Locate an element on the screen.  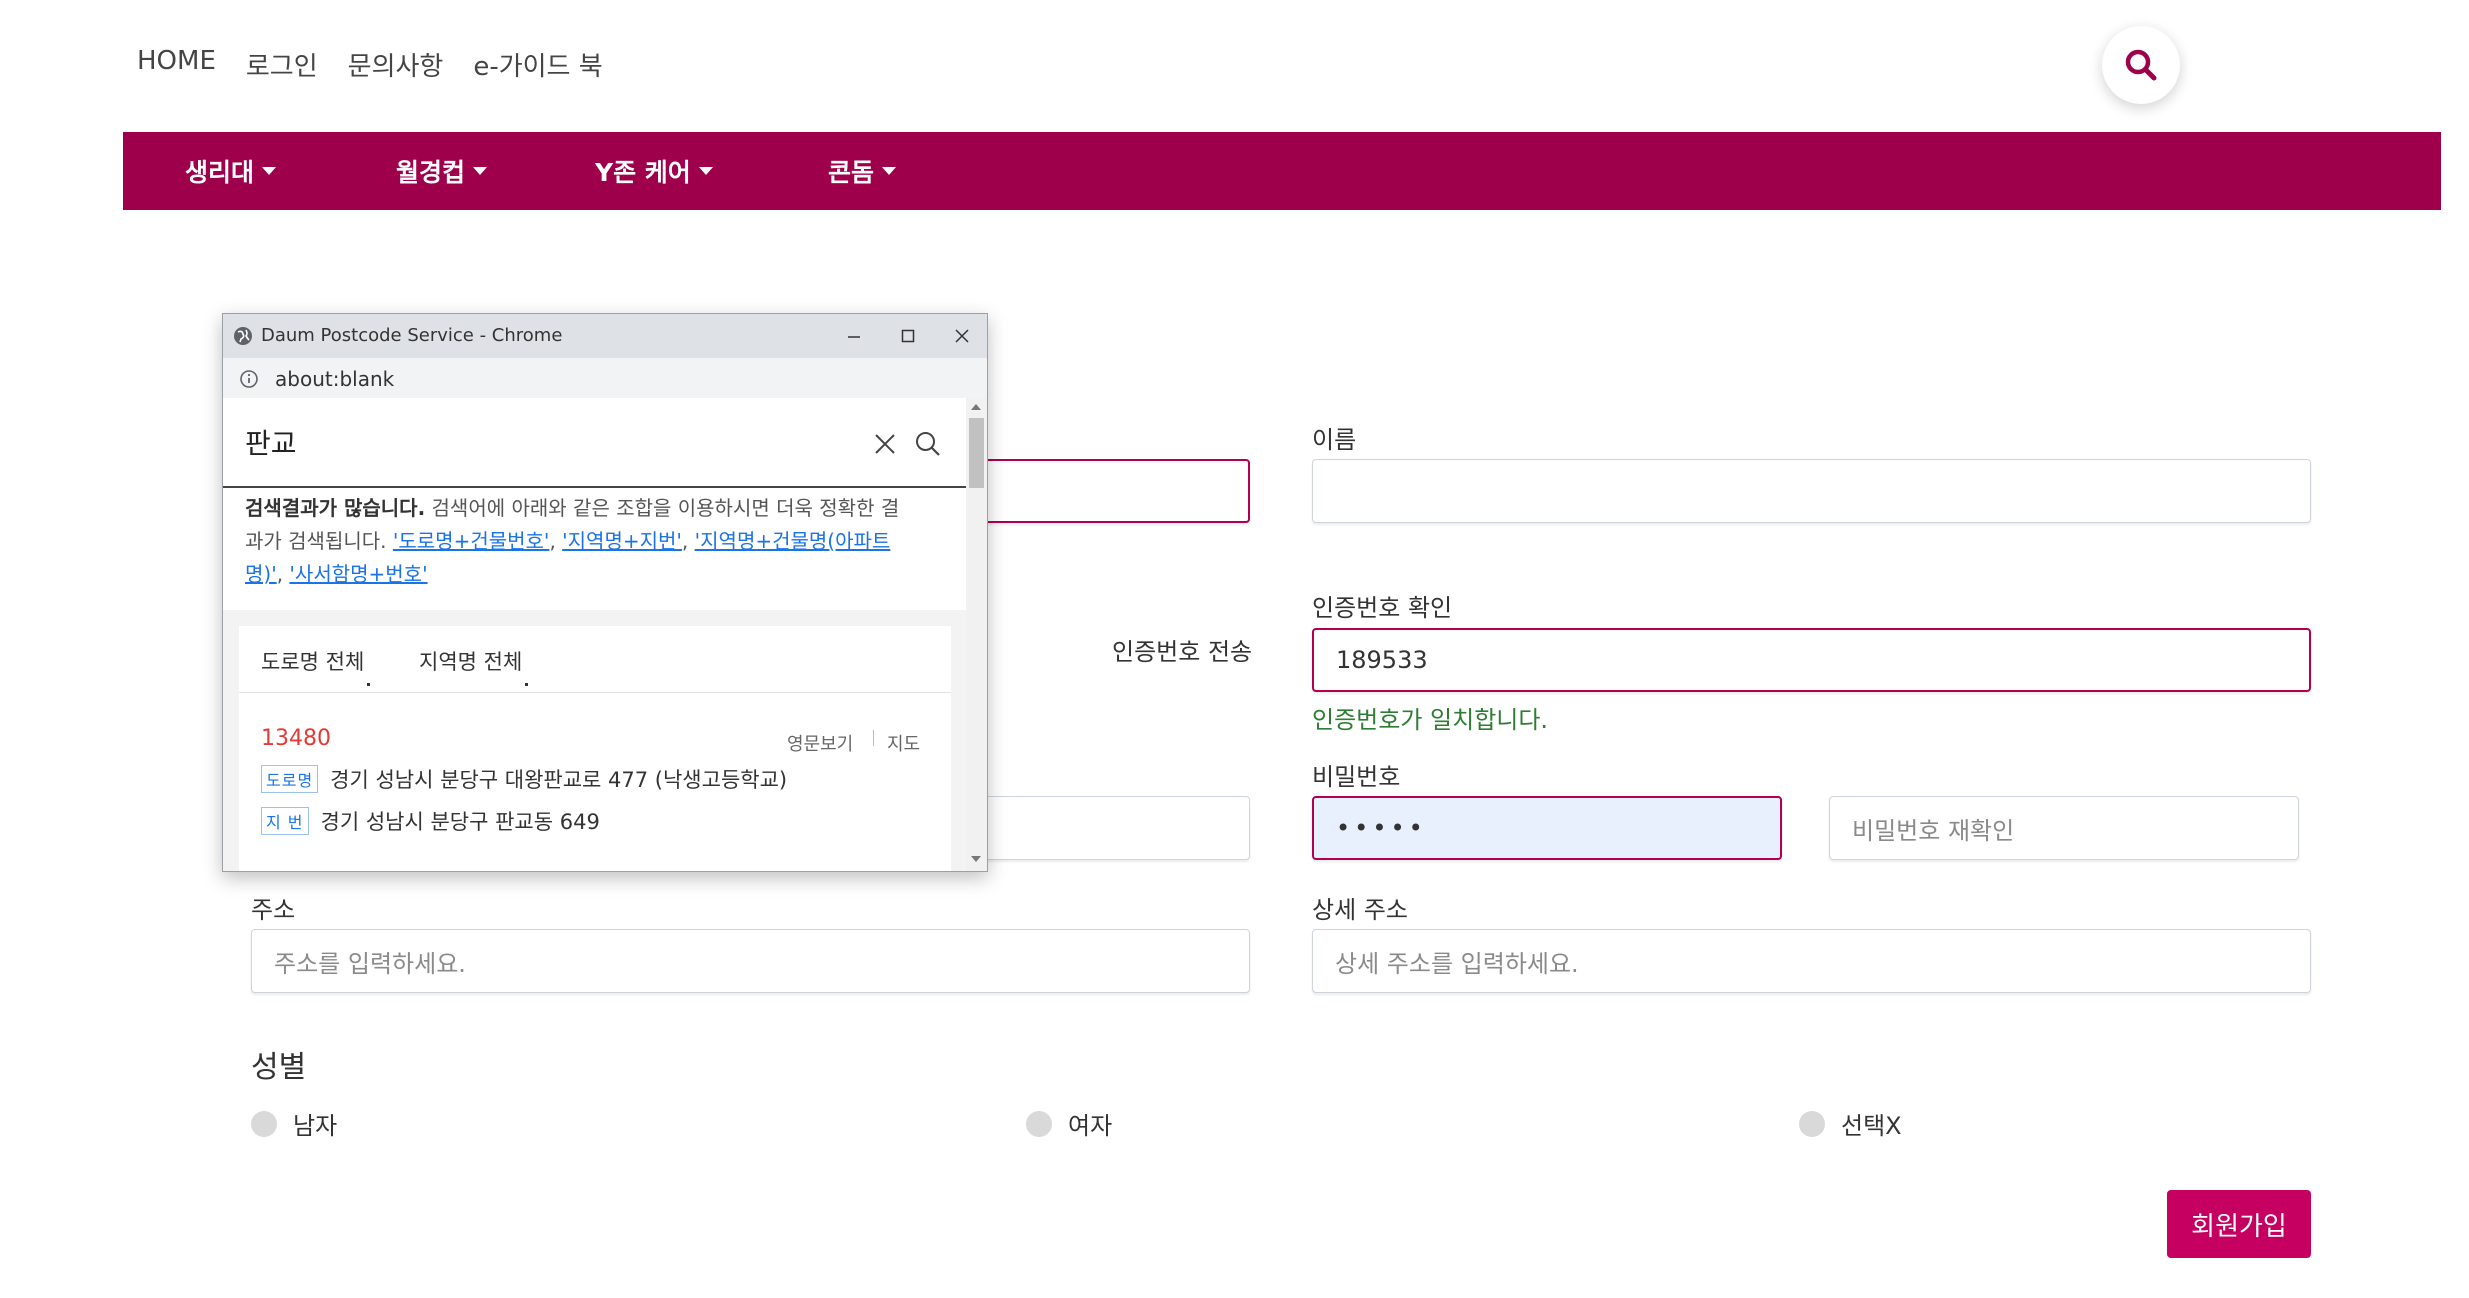
radio-label: 선택X is located at coordinates (1871, 1126).